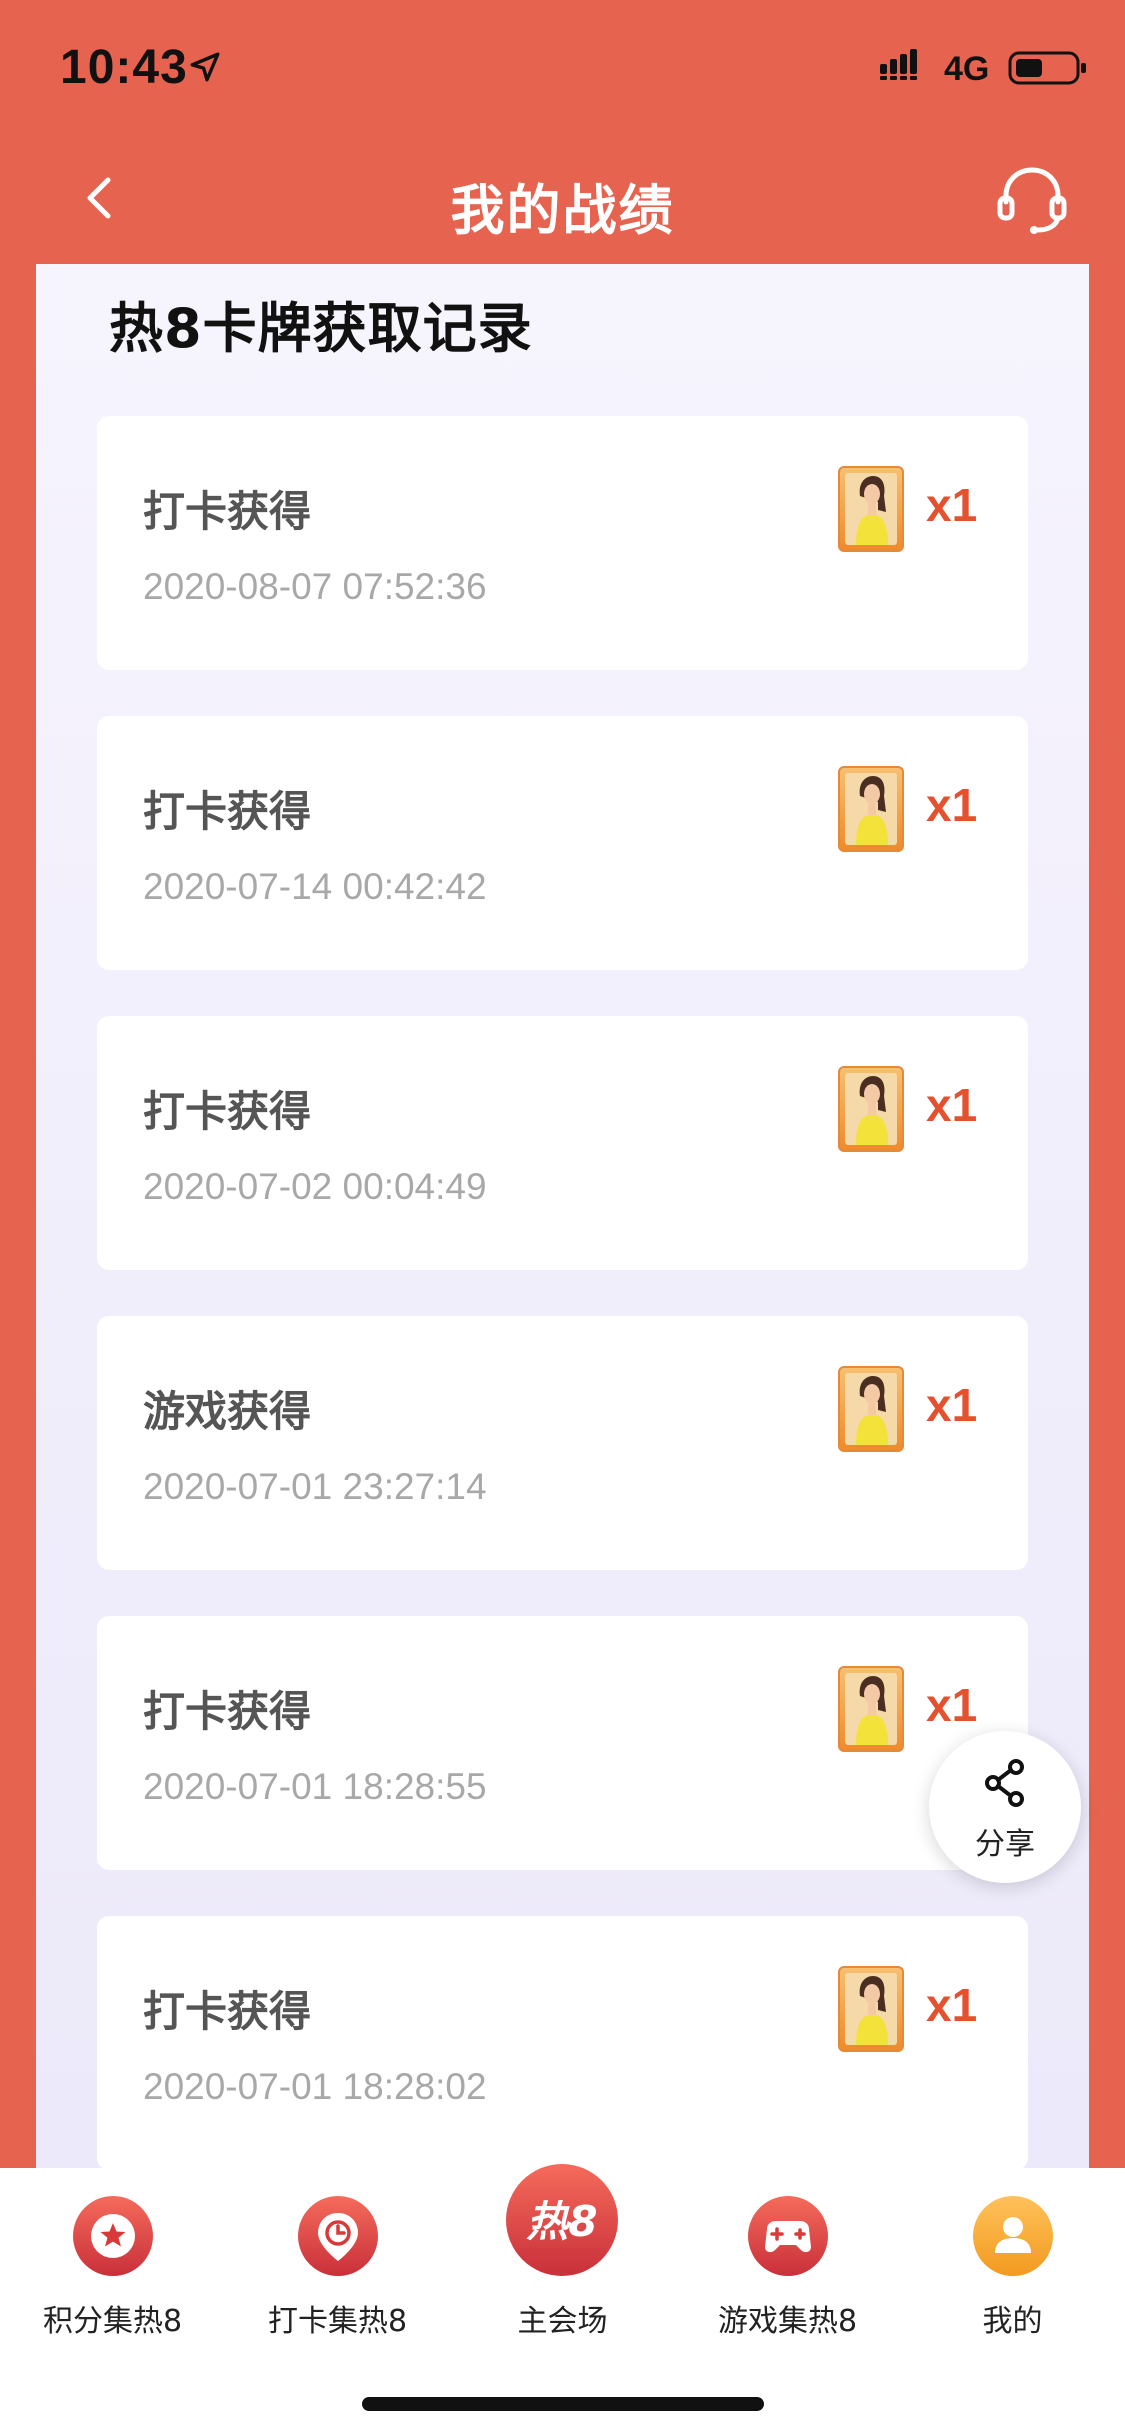 This screenshot has width=1125, height=2436. I want to click on nav-bar: 我的战绩, so click(562, 198).